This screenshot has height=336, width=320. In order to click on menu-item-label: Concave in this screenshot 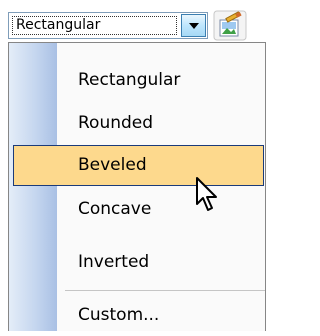, I will do `click(115, 209)`.